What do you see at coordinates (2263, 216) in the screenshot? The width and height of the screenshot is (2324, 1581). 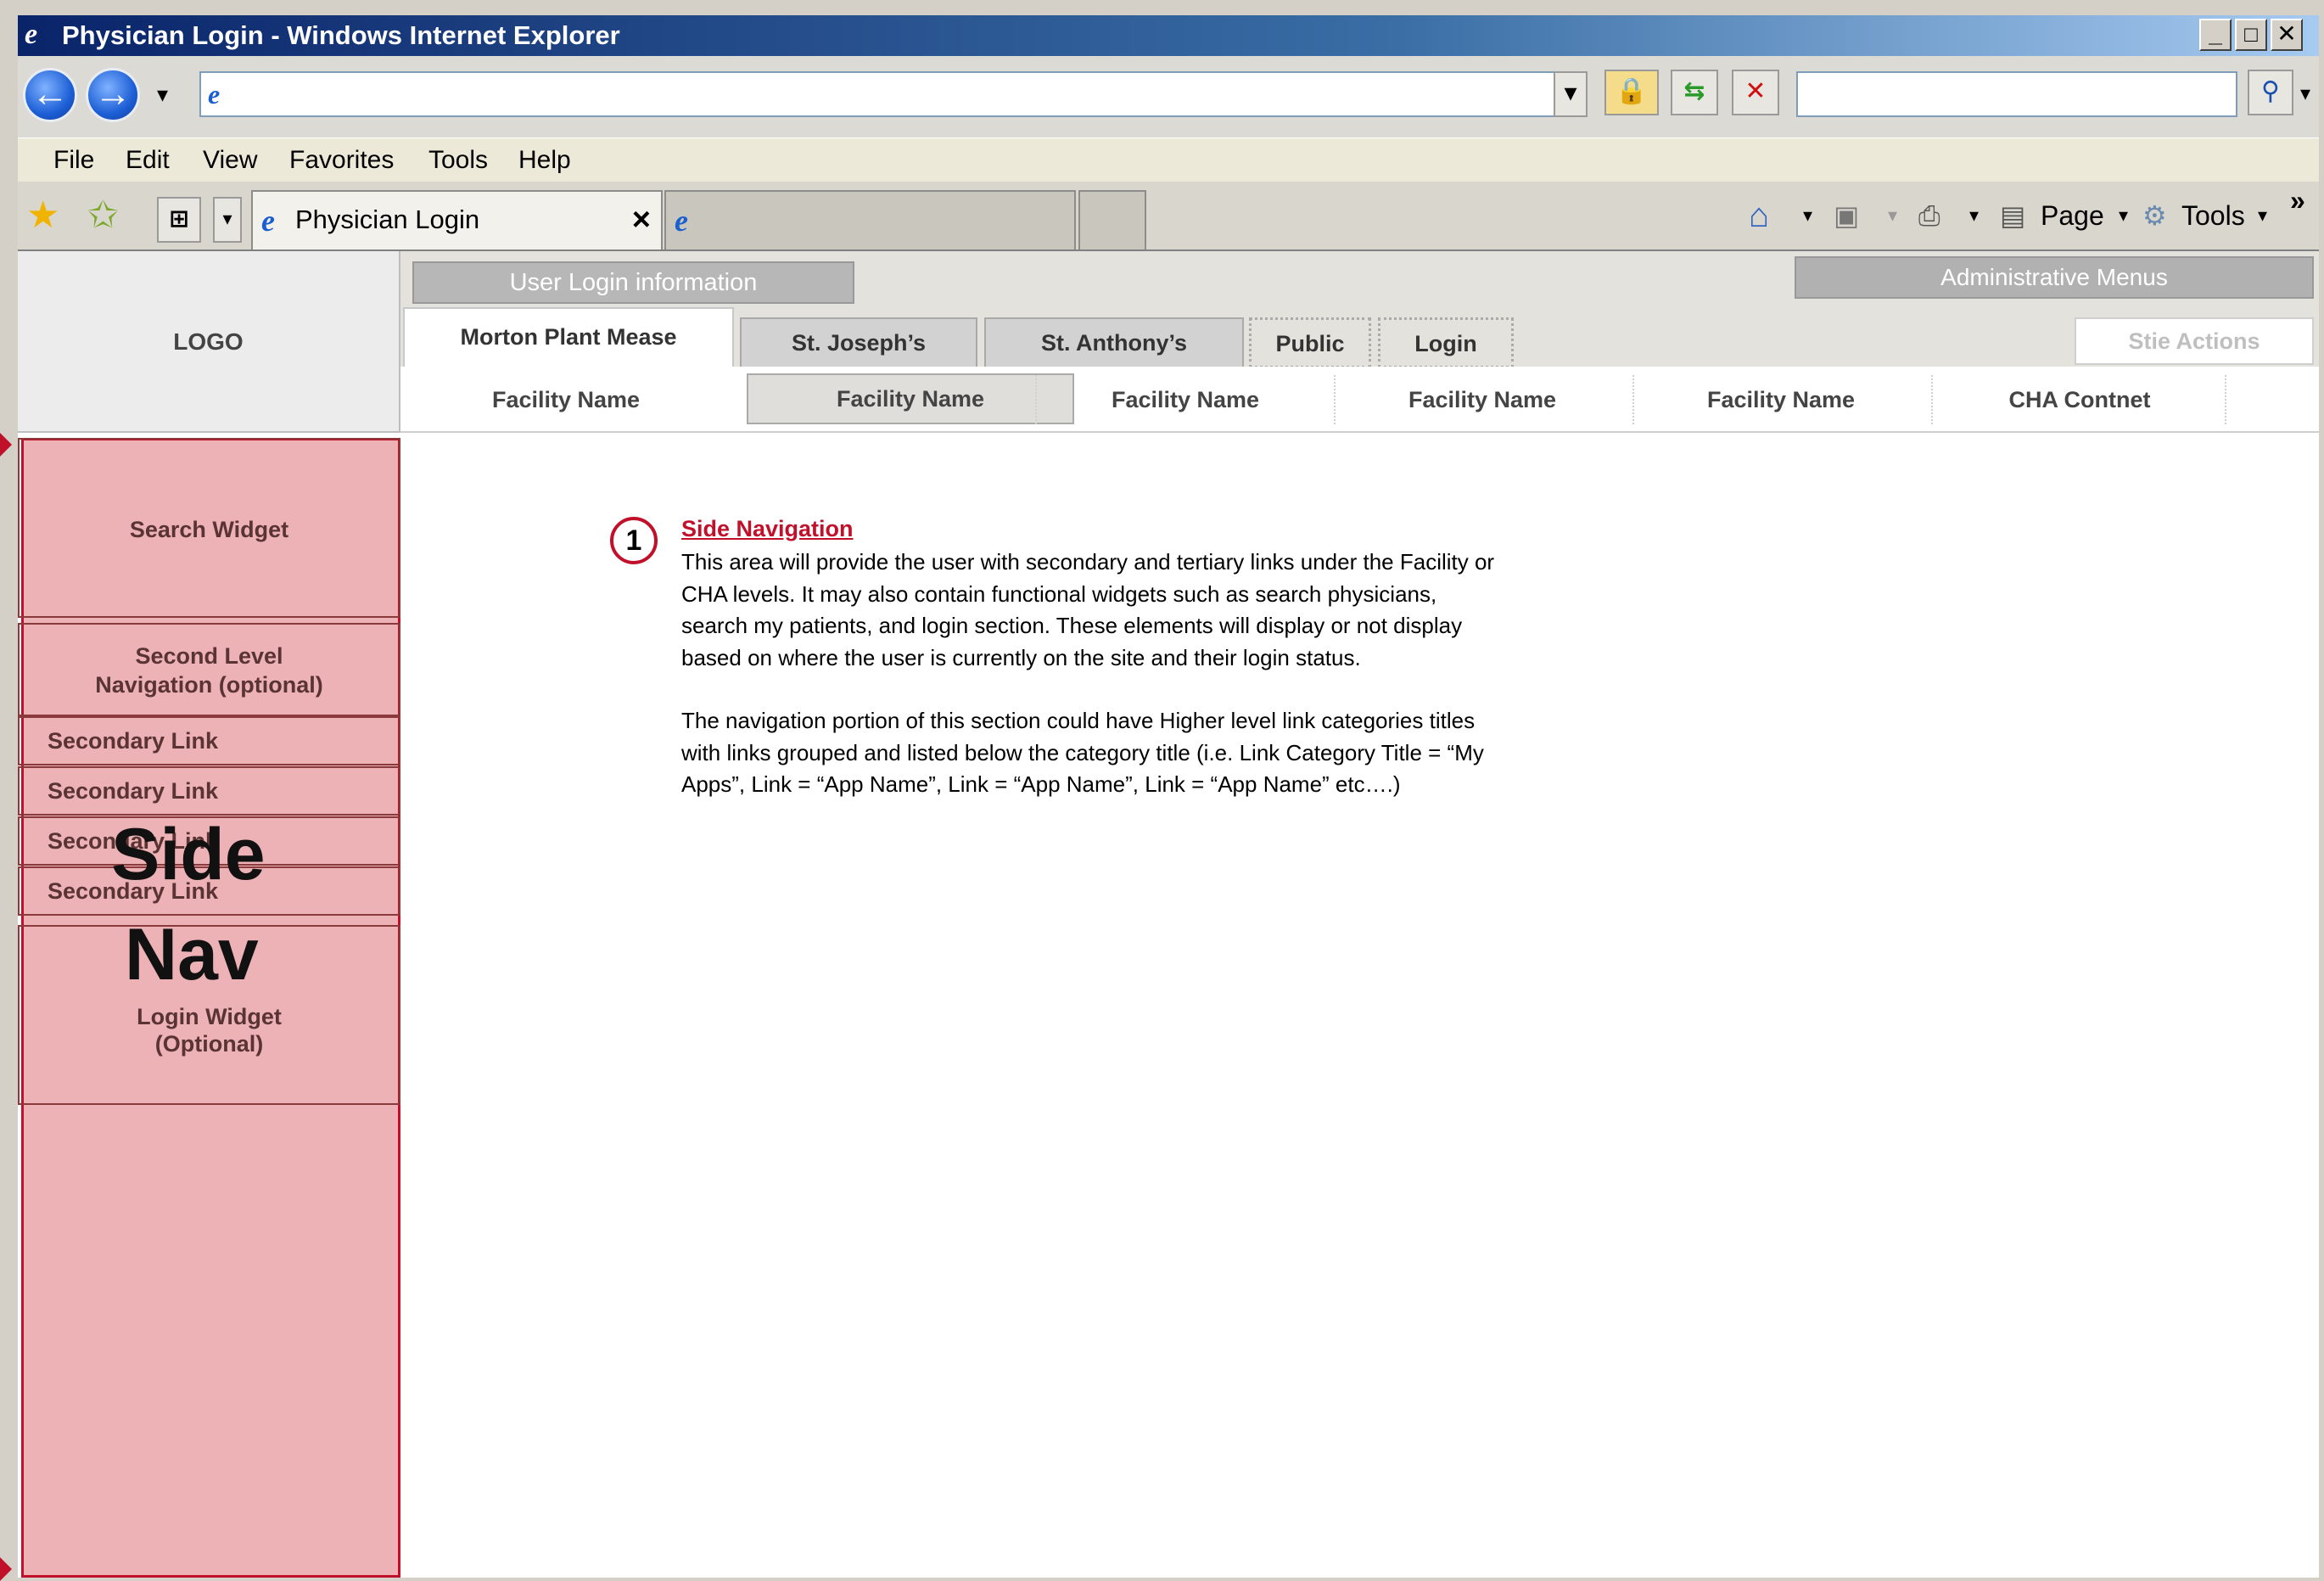 I see `tools-dropdown-icon: ▾` at bounding box center [2263, 216].